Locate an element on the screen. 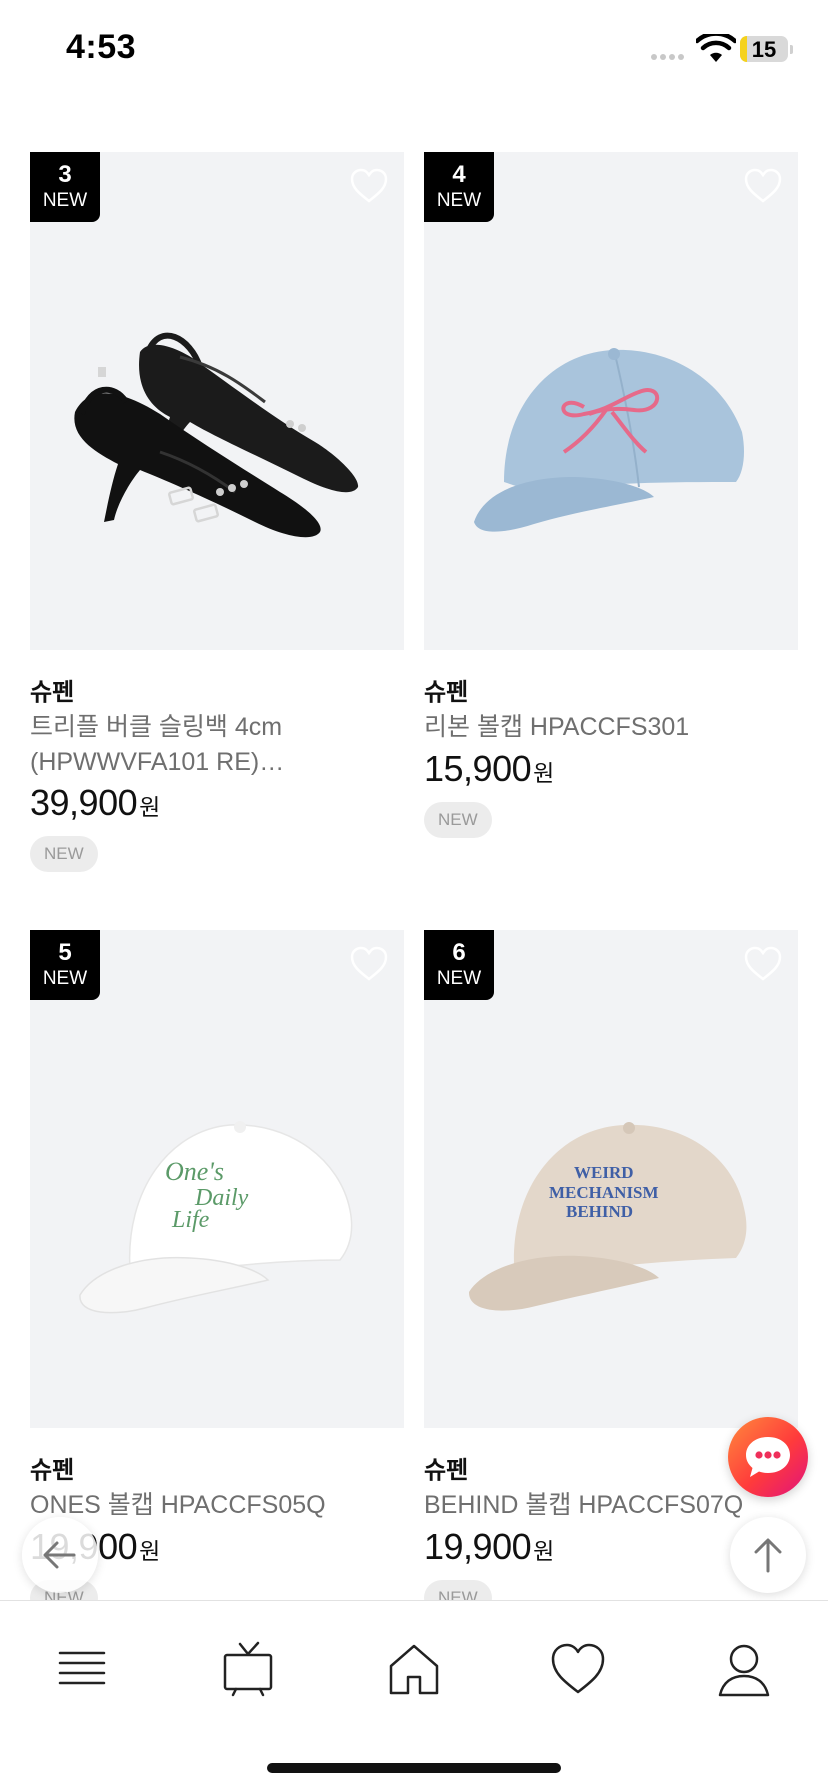 The image size is (828, 1792). price-value: 19,900 is located at coordinates (478, 1546).